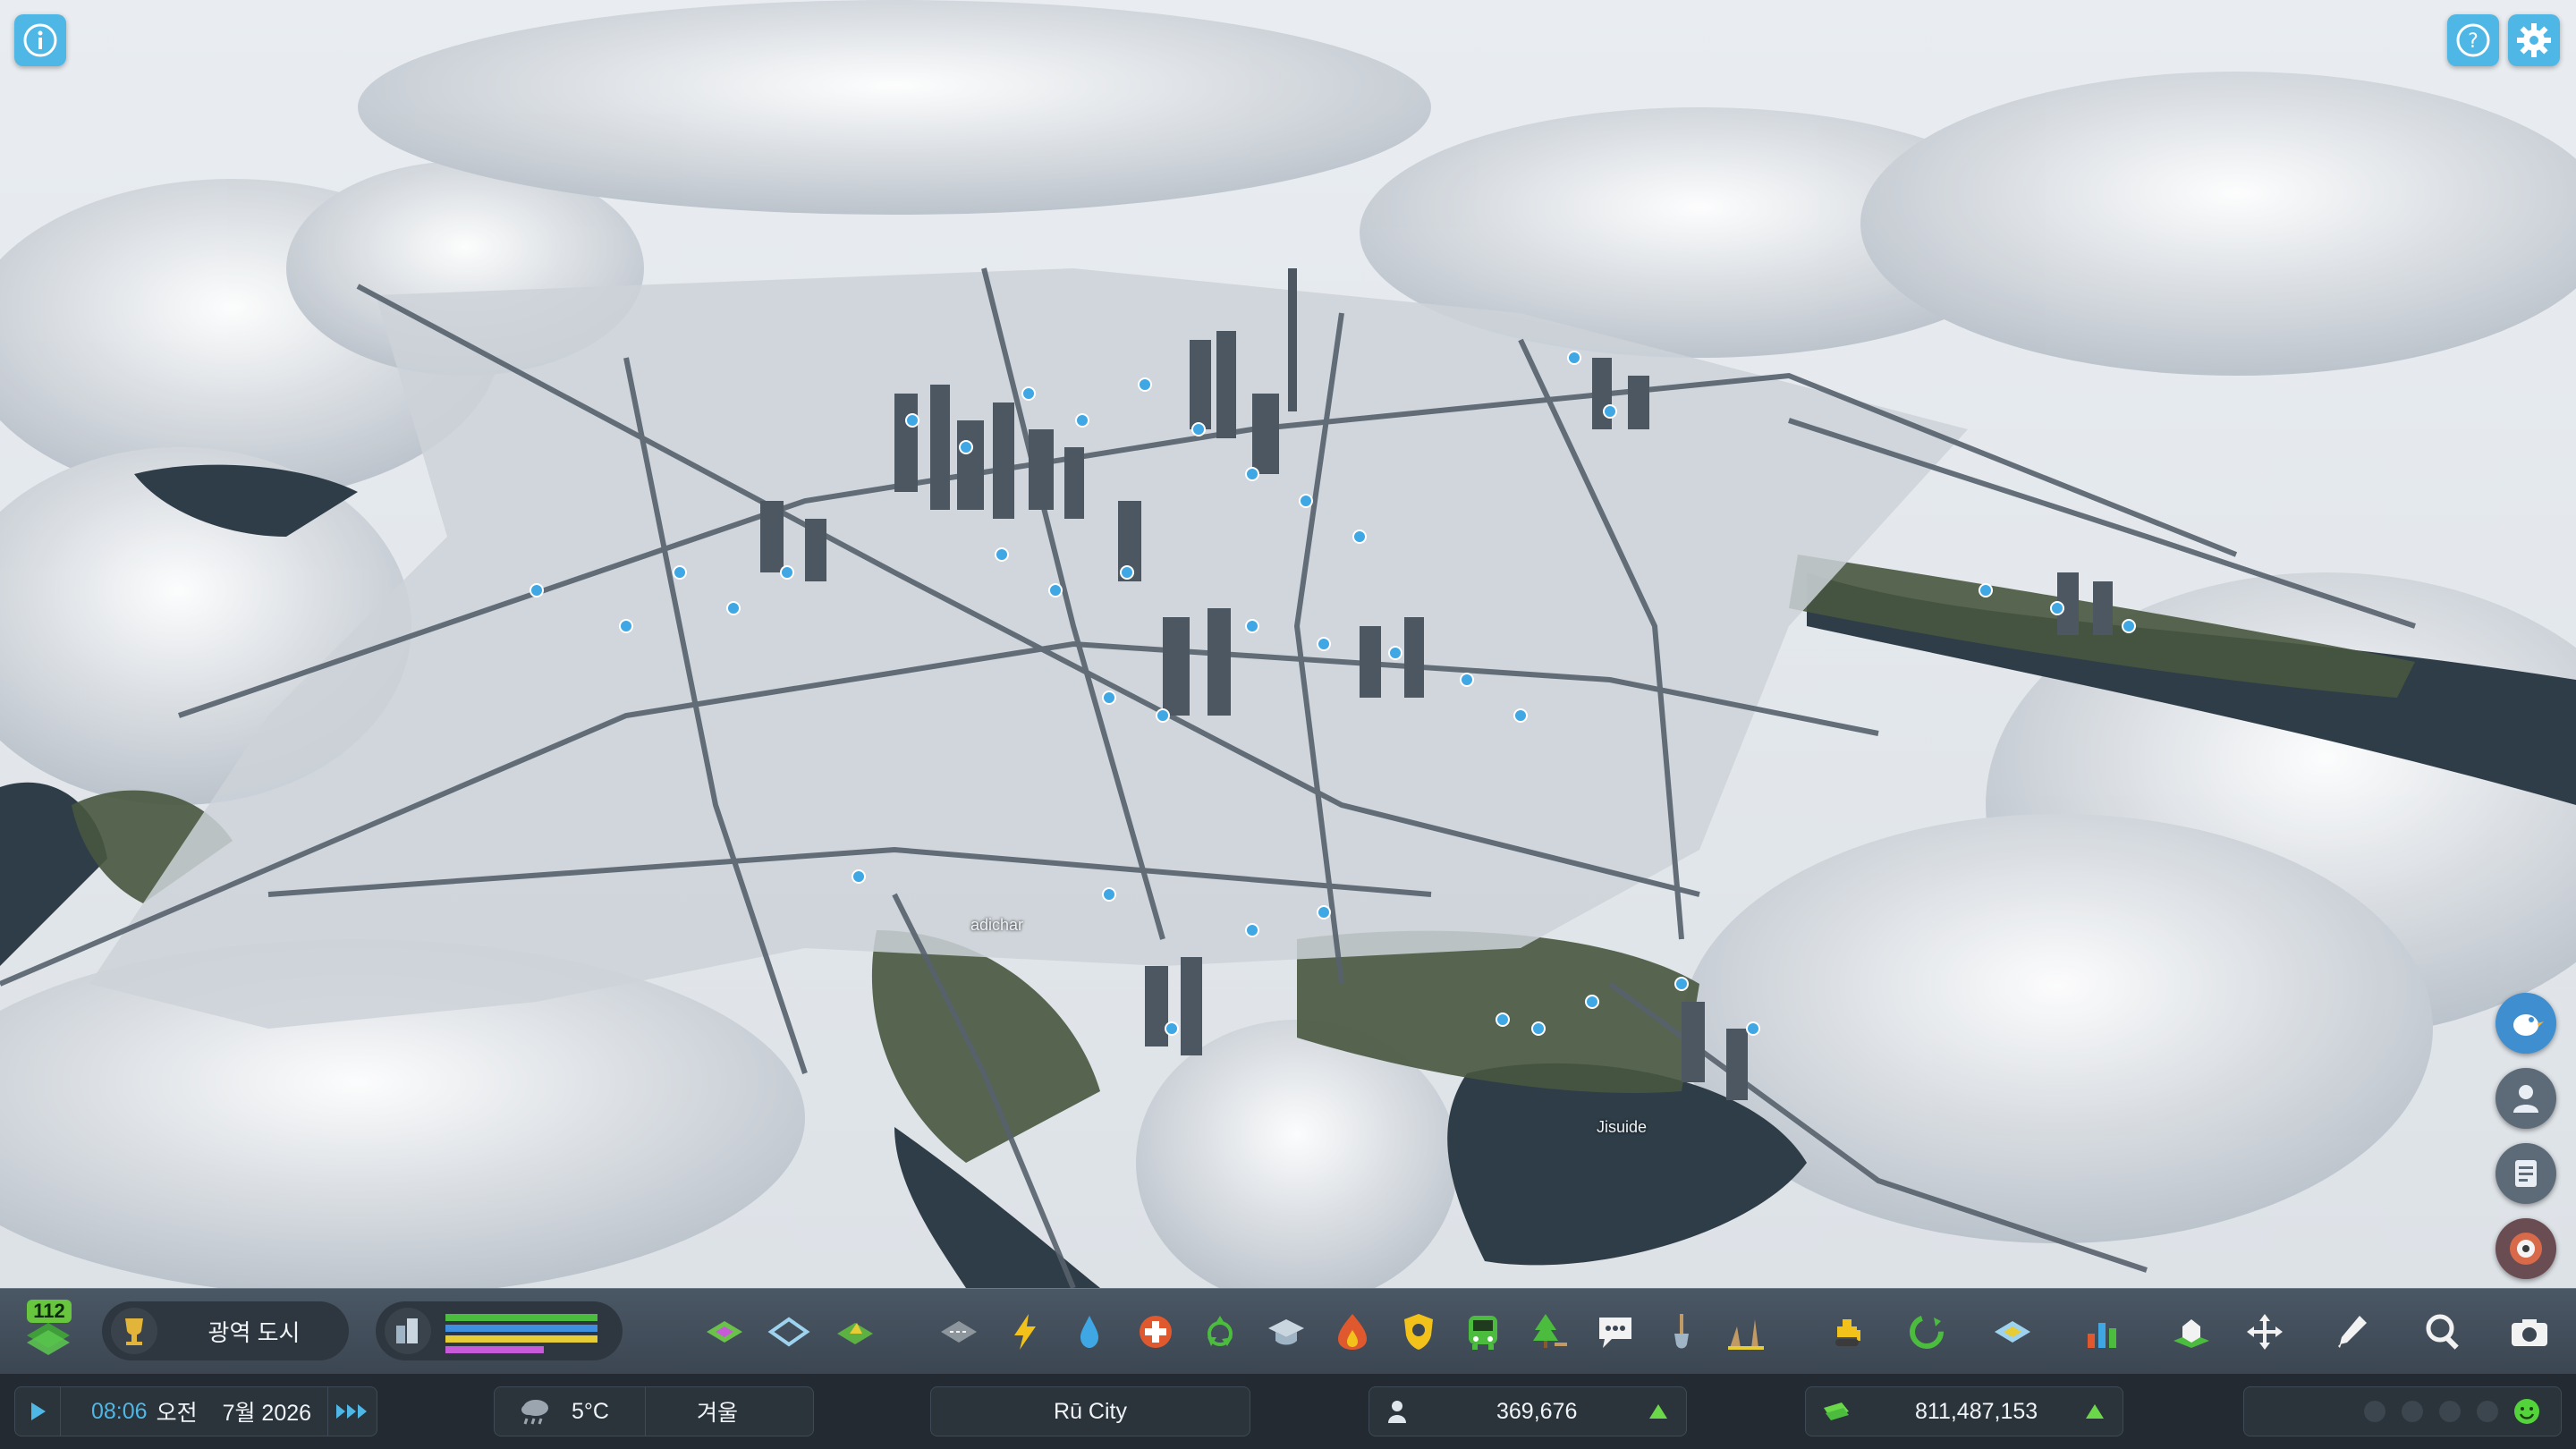 The image size is (2576, 1449). What do you see at coordinates (521, 1339) in the screenshot?
I see `demand-bar-industrial` at bounding box center [521, 1339].